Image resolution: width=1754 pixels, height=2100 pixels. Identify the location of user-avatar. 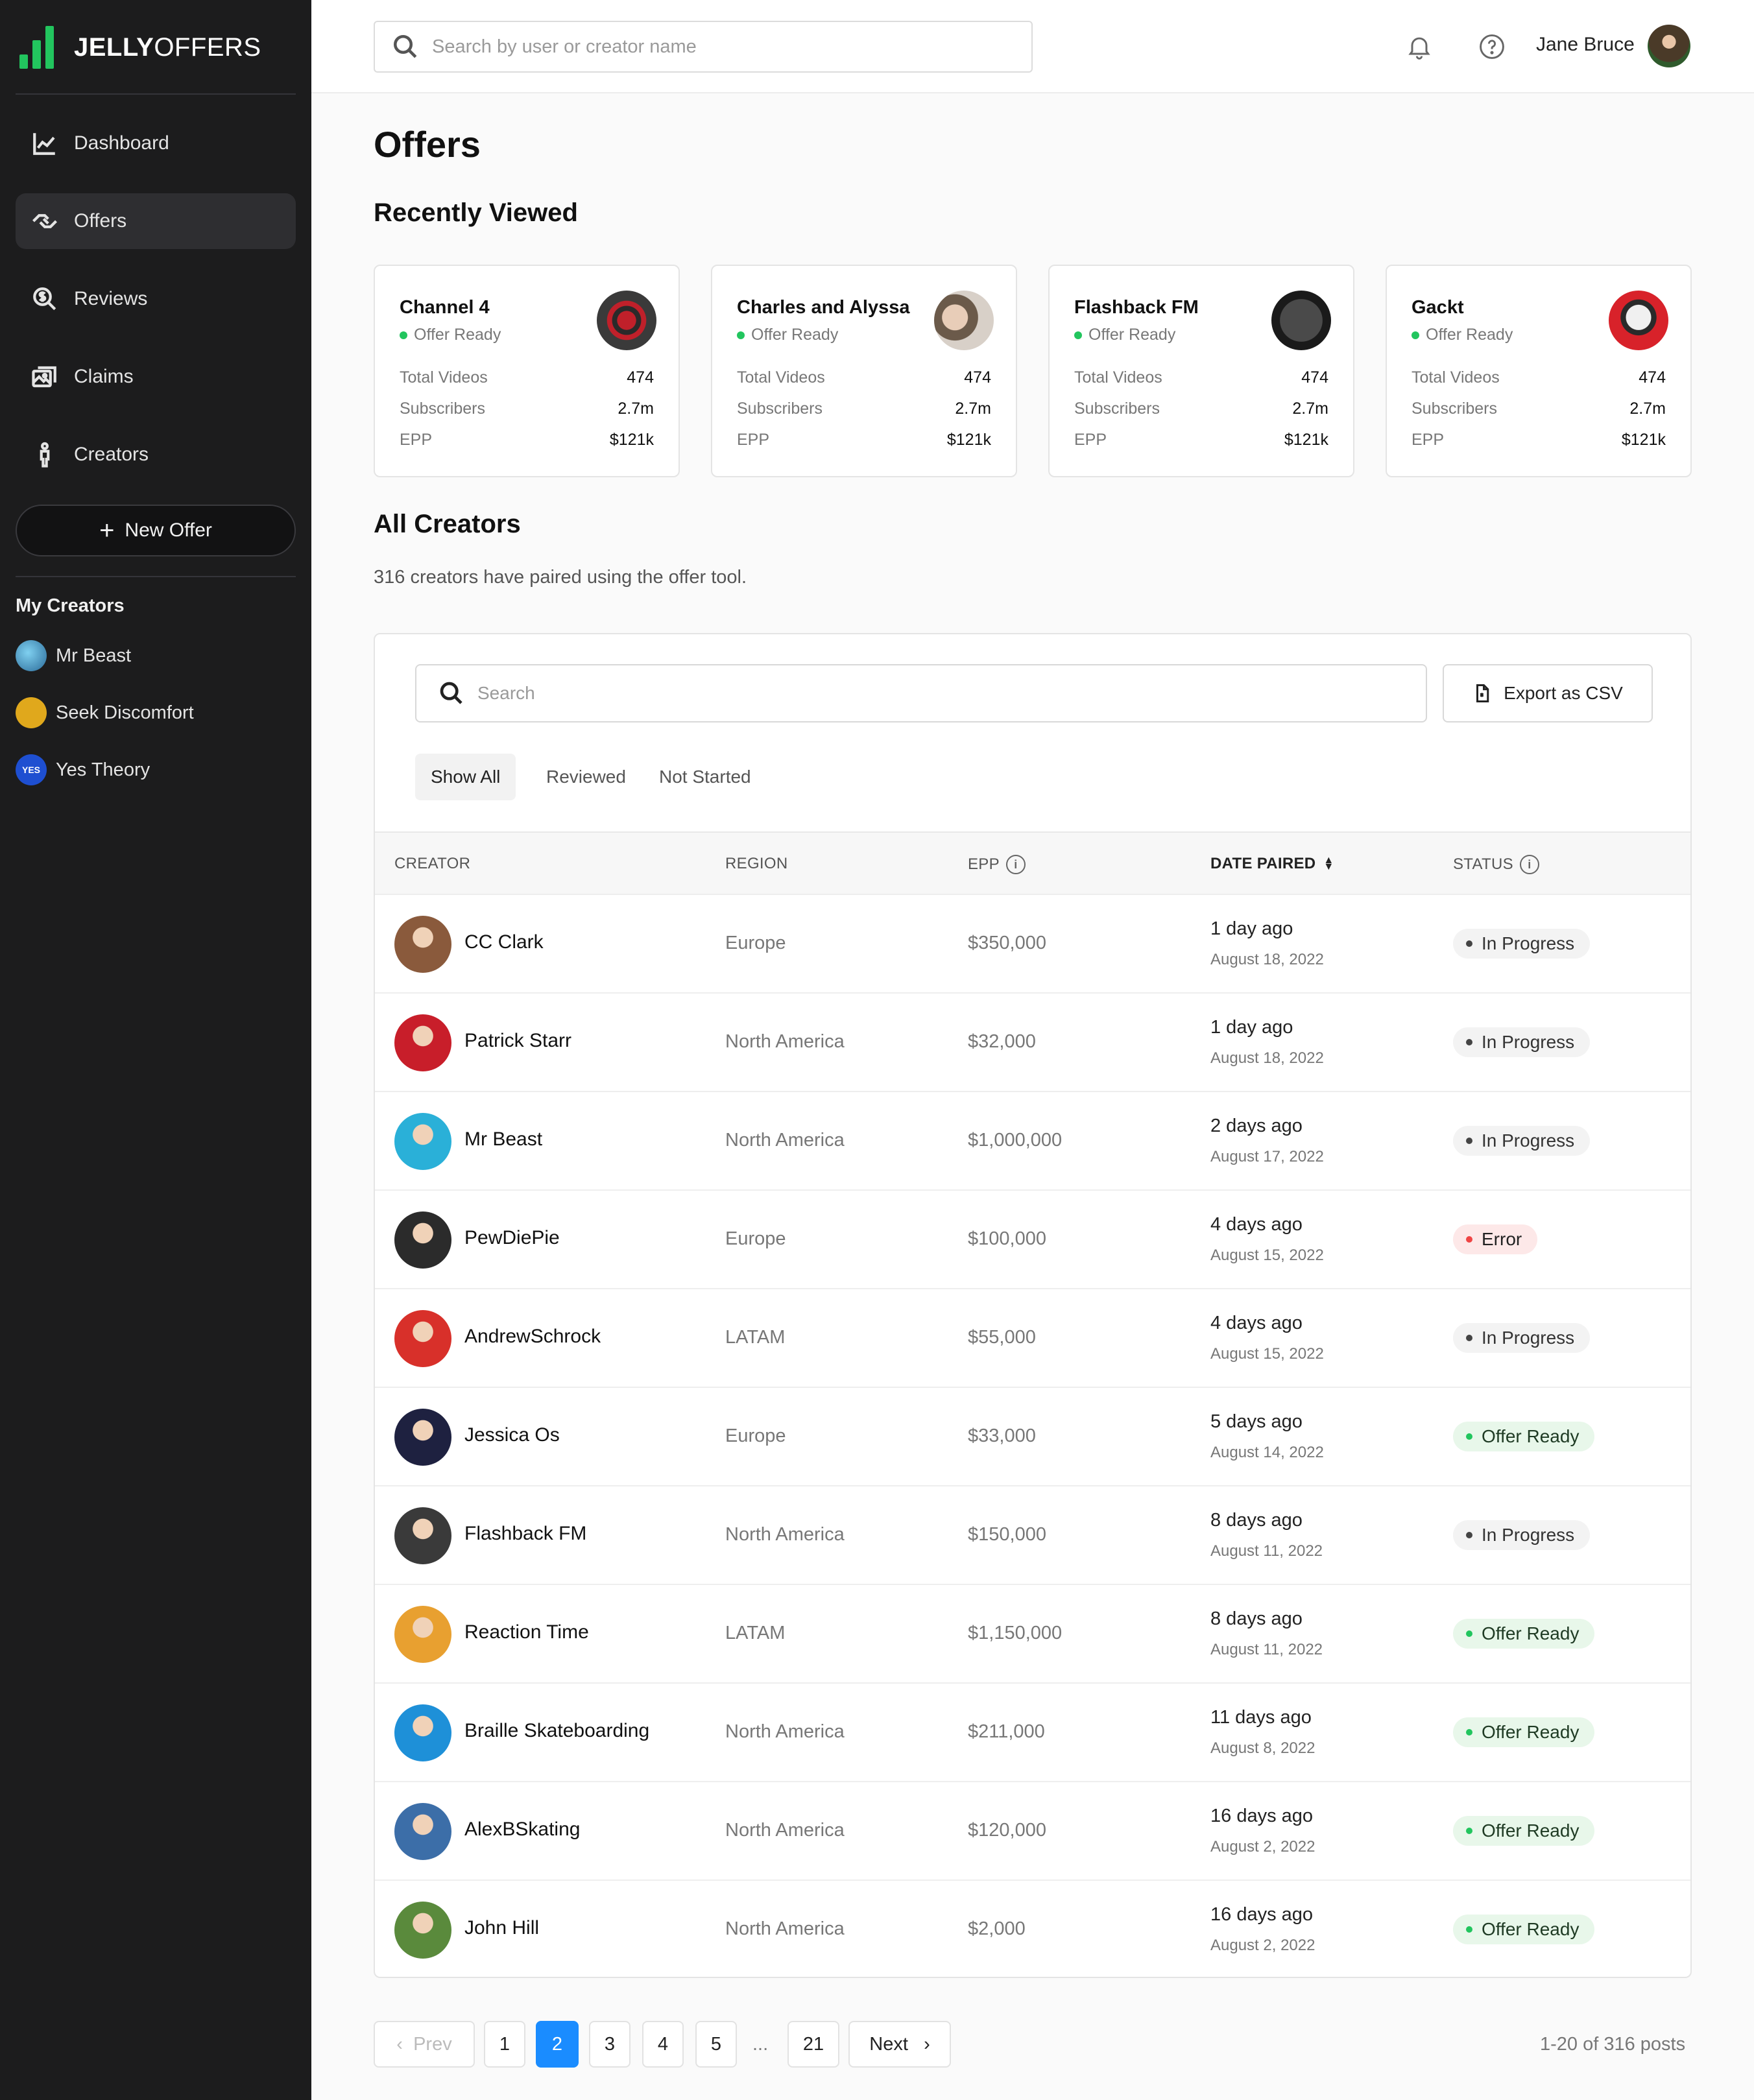
(1669, 46).